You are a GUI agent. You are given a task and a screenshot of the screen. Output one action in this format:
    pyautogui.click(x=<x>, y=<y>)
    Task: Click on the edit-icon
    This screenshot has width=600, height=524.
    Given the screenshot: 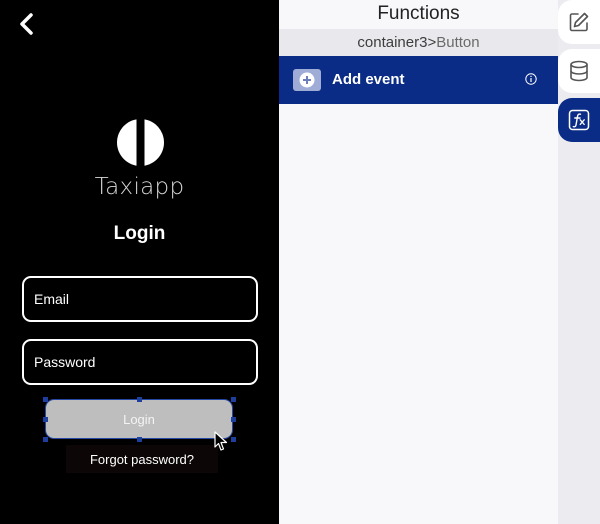 What is the action you would take?
    pyautogui.click(x=579, y=22)
    